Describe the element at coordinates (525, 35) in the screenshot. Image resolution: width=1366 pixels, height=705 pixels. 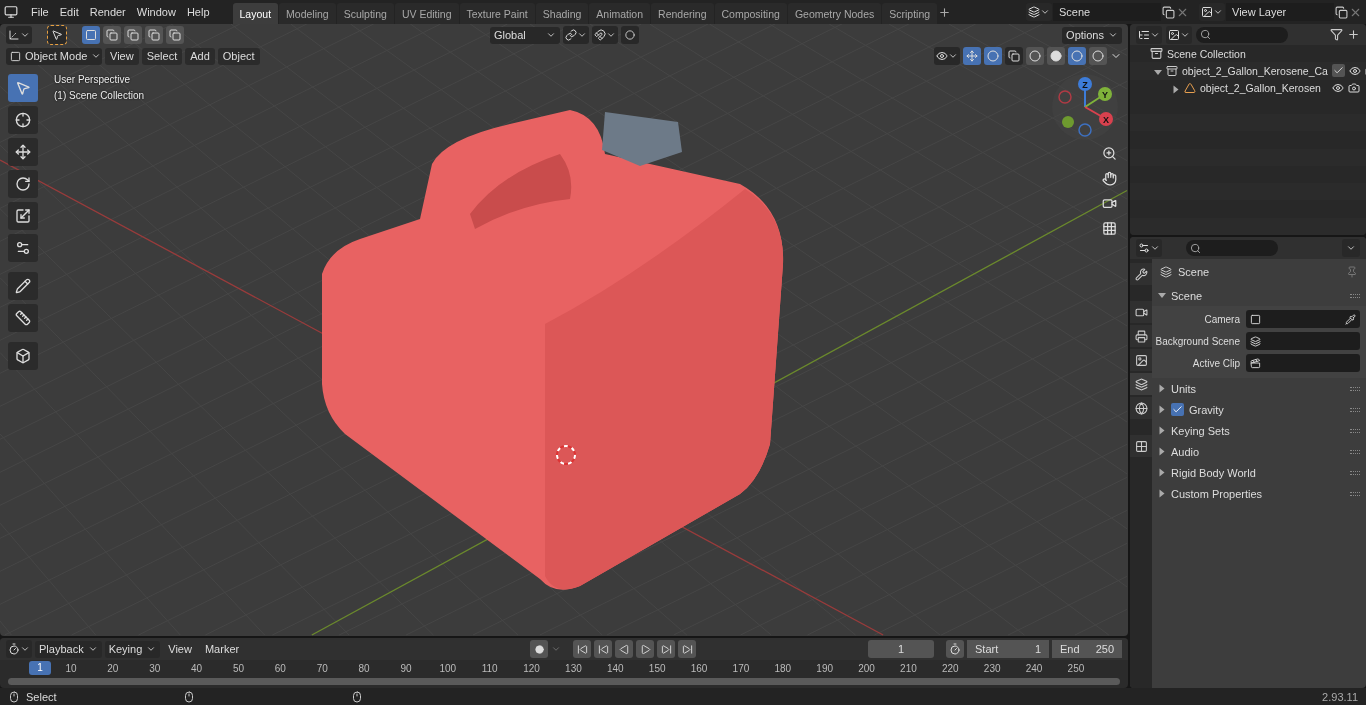
I see `orientation-dropdown: Global` at that location.